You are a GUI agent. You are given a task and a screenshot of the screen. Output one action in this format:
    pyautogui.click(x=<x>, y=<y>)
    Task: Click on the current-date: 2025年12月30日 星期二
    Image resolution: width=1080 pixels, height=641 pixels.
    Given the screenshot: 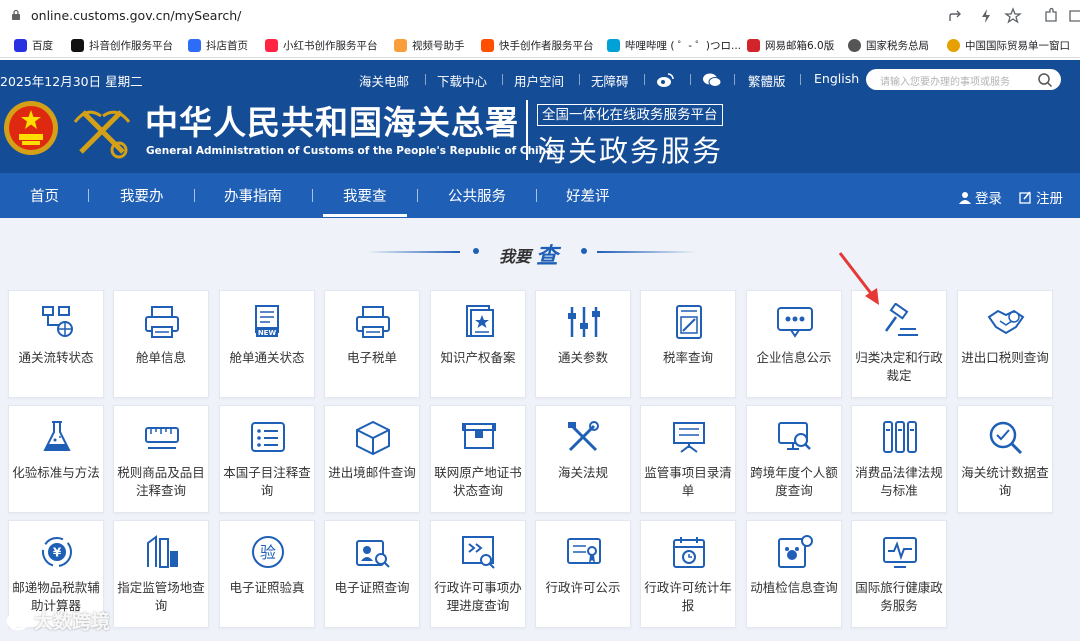 What is the action you would take?
    pyautogui.click(x=71, y=81)
    